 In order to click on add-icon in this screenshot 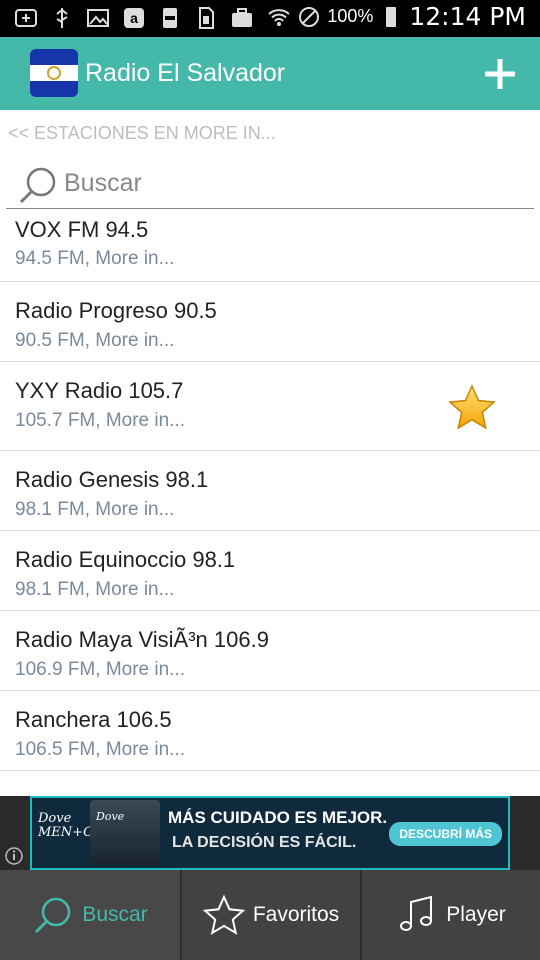, I will do `click(26, 18)`.